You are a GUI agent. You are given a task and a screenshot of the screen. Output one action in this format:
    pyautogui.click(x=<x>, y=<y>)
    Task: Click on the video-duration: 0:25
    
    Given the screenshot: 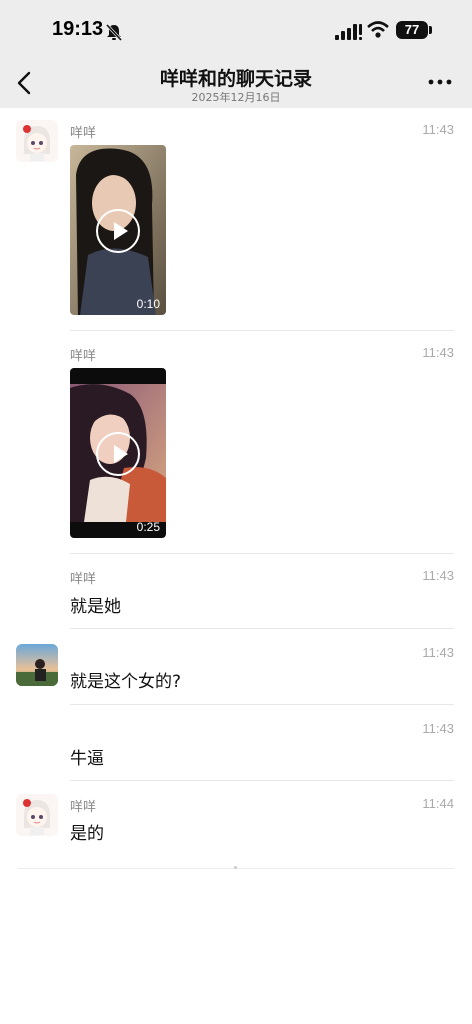 What is the action you would take?
    pyautogui.click(x=148, y=527)
    